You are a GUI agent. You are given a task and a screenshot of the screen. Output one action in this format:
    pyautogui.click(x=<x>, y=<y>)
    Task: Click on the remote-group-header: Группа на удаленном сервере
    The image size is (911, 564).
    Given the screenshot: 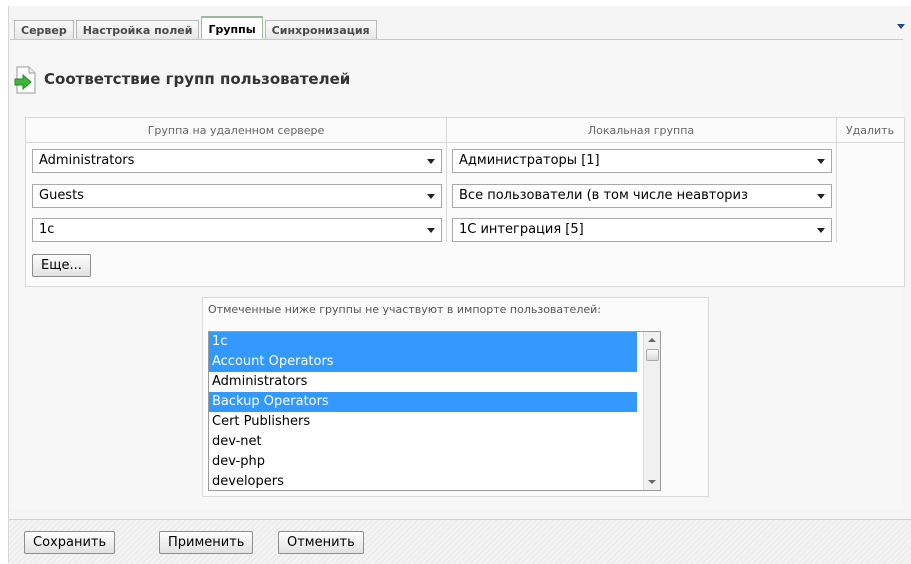 What is the action you would take?
    pyautogui.click(x=236, y=130)
    